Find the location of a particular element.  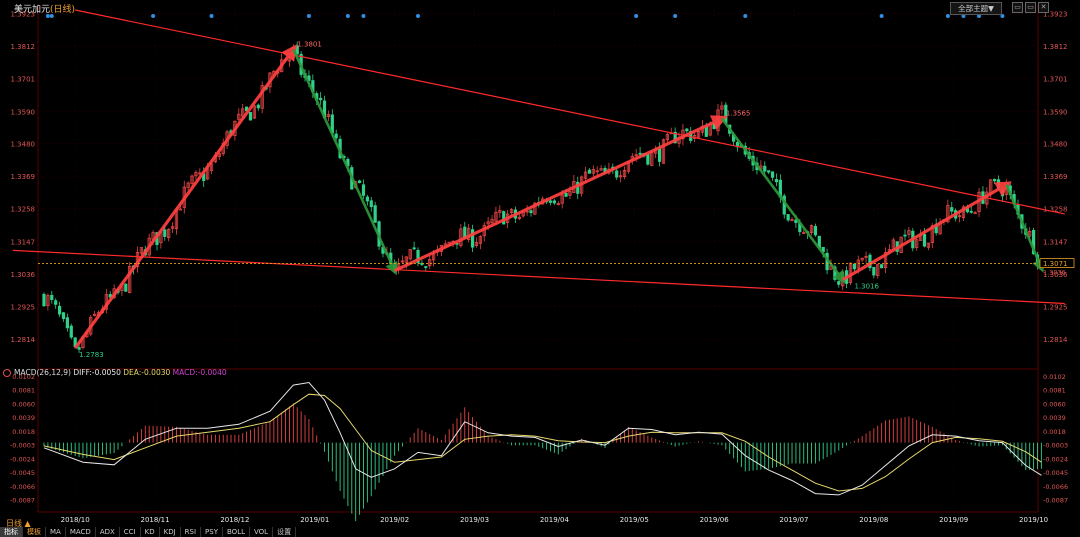

price-tick-left: 1.3258 is located at coordinates (23, 210).